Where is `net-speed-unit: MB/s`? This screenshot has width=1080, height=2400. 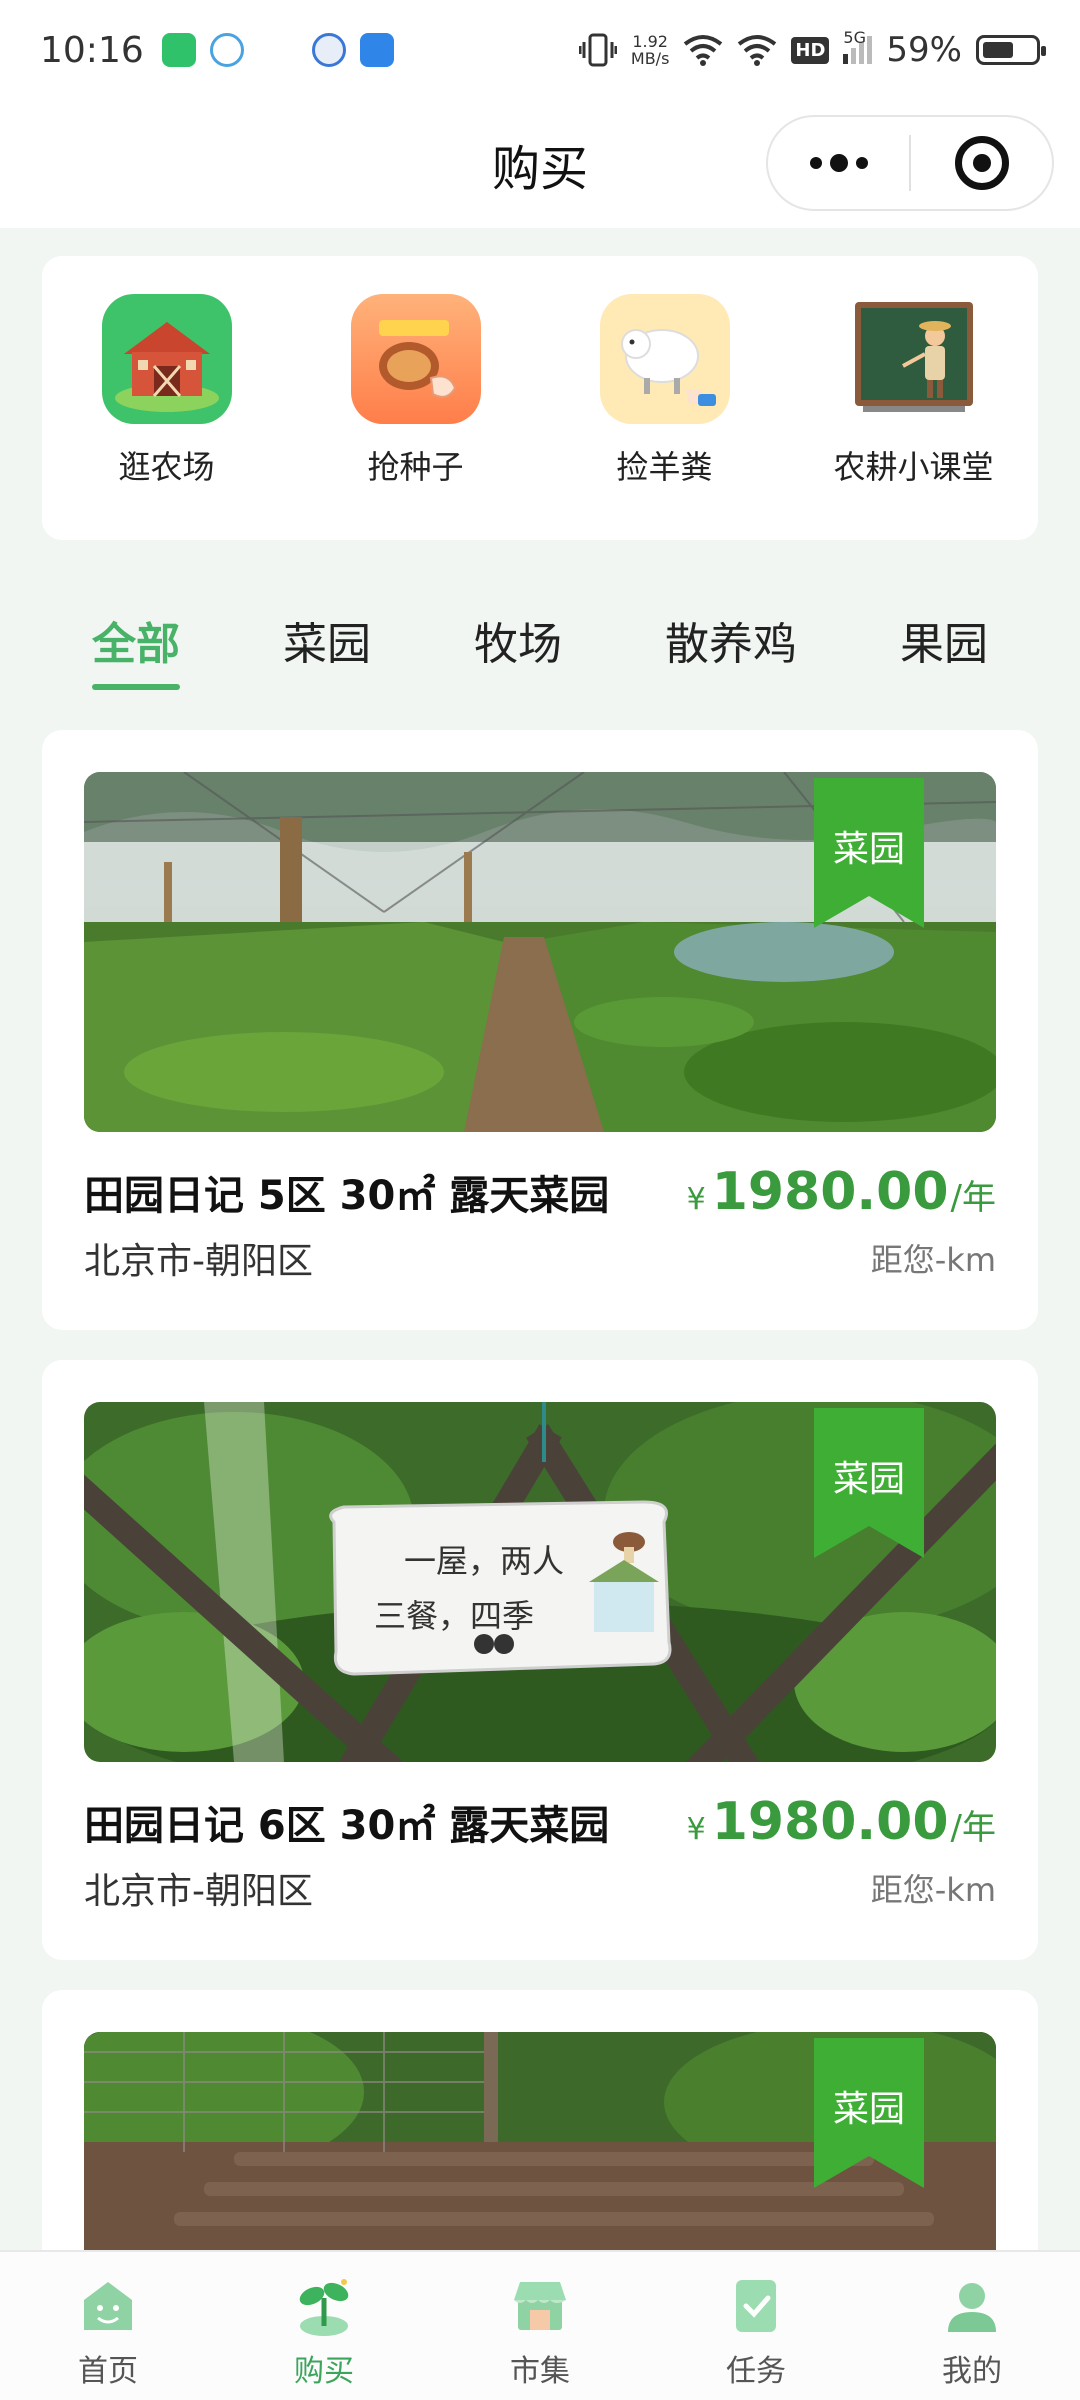 net-speed-unit: MB/s is located at coordinates (650, 58).